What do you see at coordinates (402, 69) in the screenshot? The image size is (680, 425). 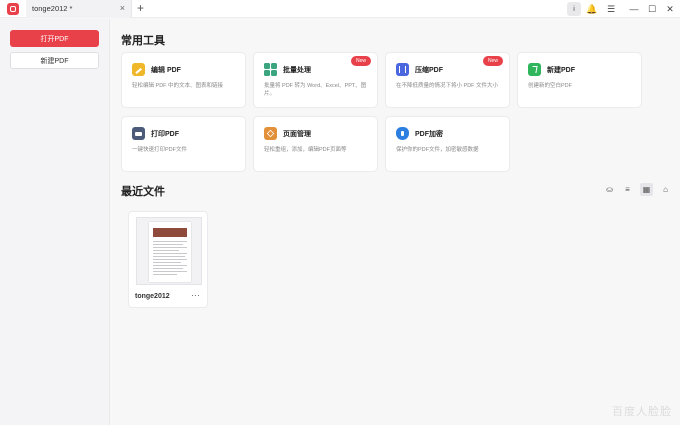 I see `compress-icon` at bounding box center [402, 69].